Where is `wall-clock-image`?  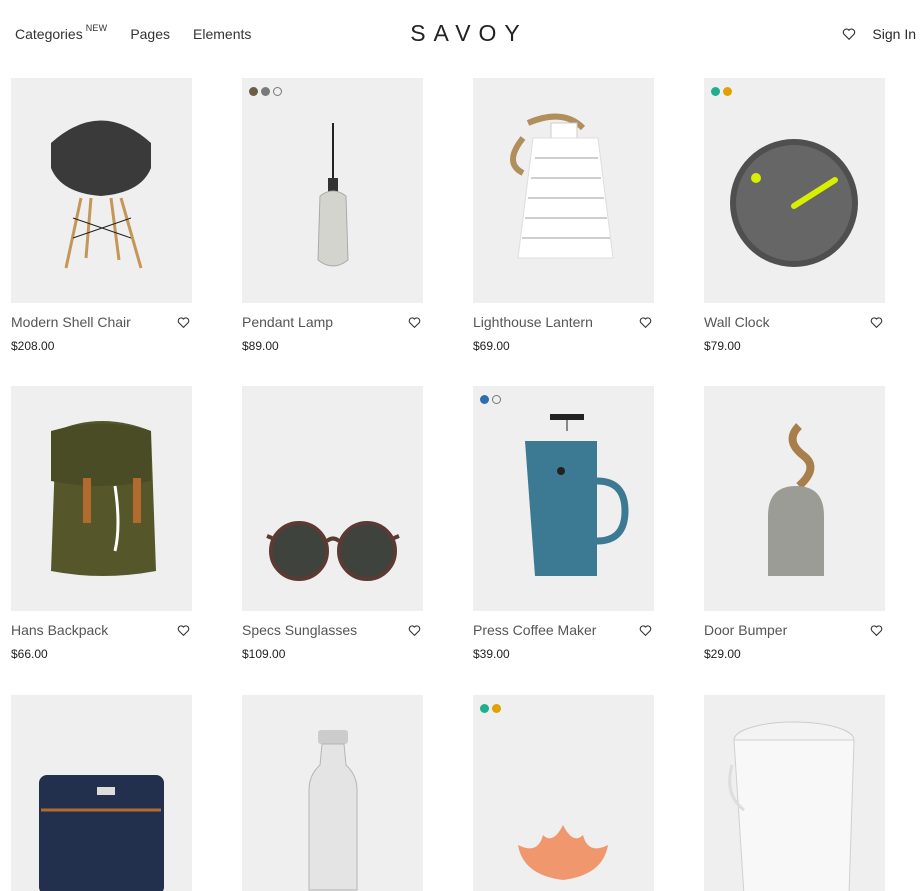
wall-clock-image is located at coordinates (794, 203).